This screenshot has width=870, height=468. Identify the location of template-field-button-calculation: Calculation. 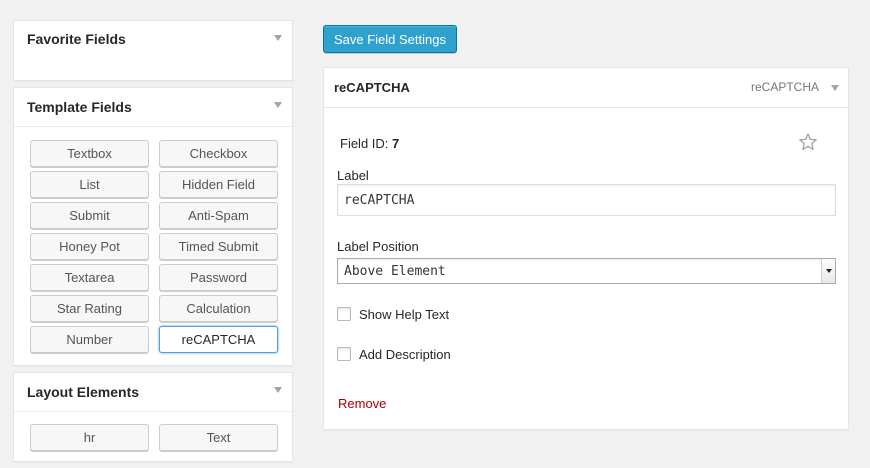
(218, 308).